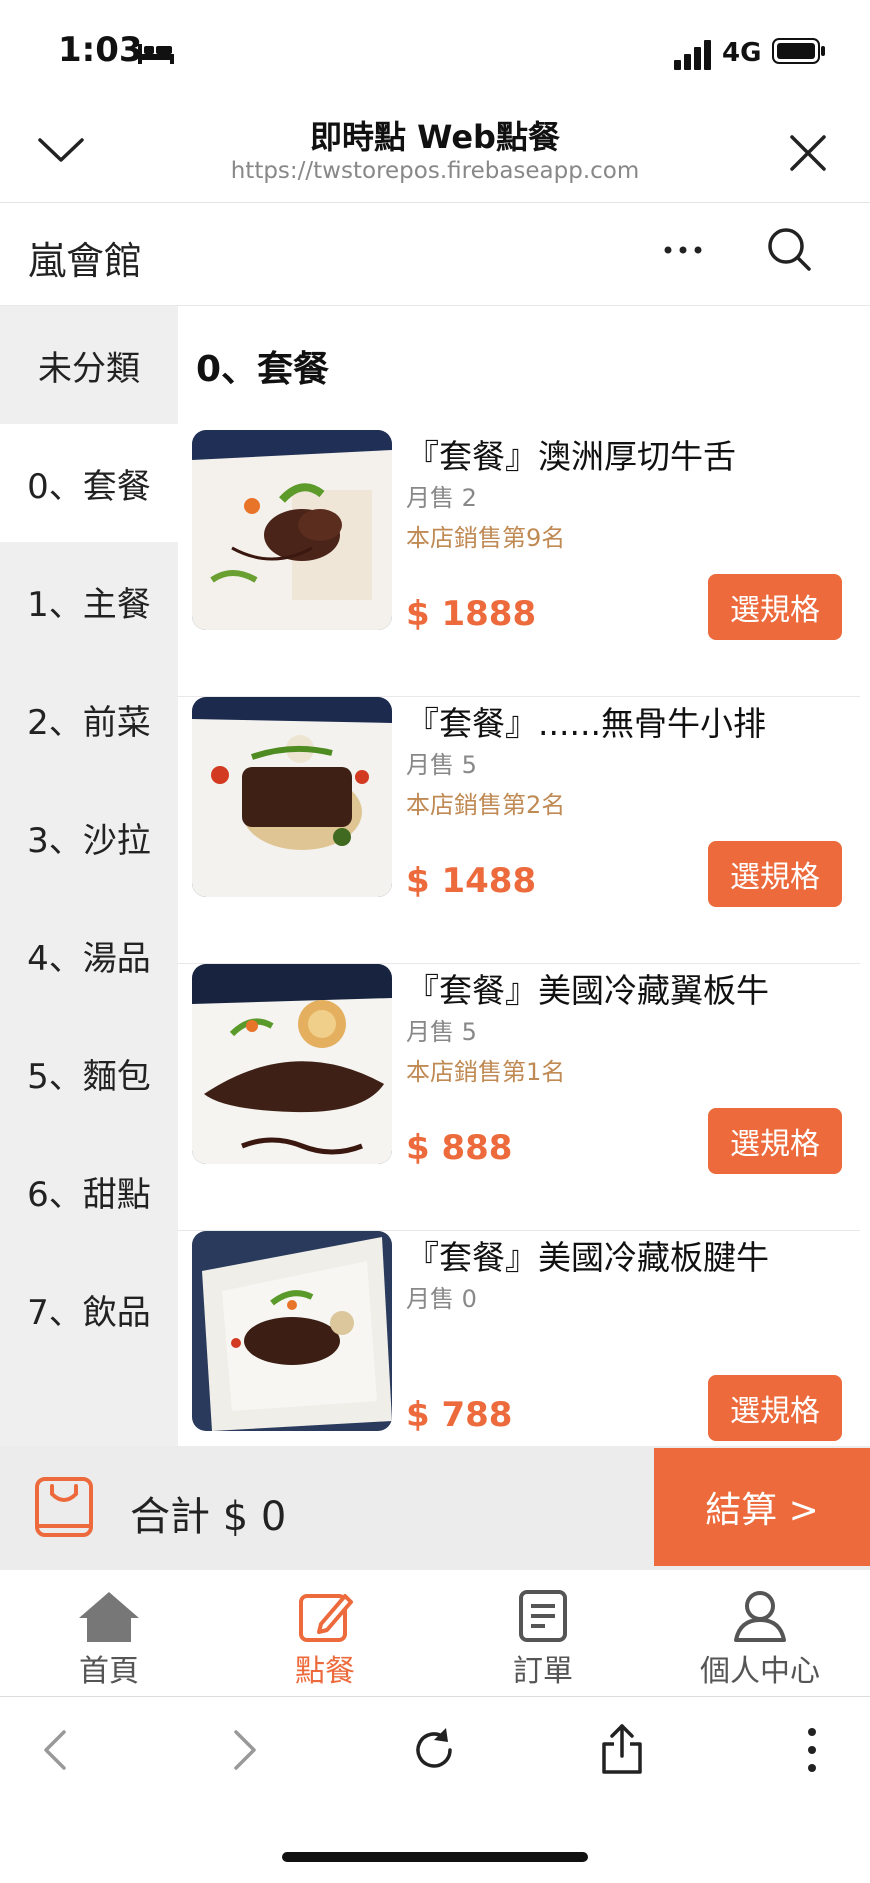 The width and height of the screenshot is (870, 1883). I want to click on tab-orders: 訂單, so click(543, 1639).